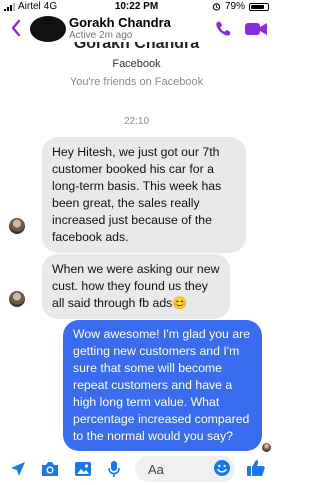  Describe the element at coordinates (256, 29) in the screenshot. I see `video-camera-icon` at that location.